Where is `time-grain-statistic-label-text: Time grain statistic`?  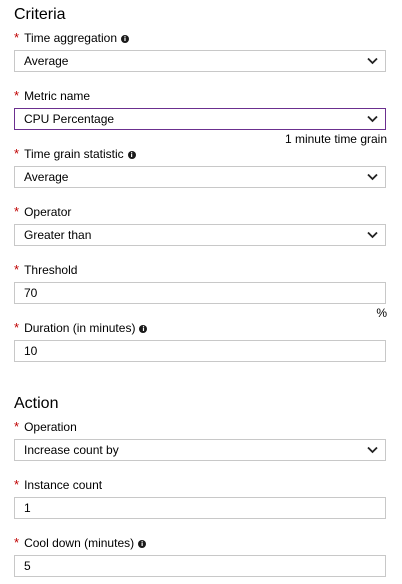
time-grain-statistic-label-text: Time grain statistic is located at coordinates (74, 154).